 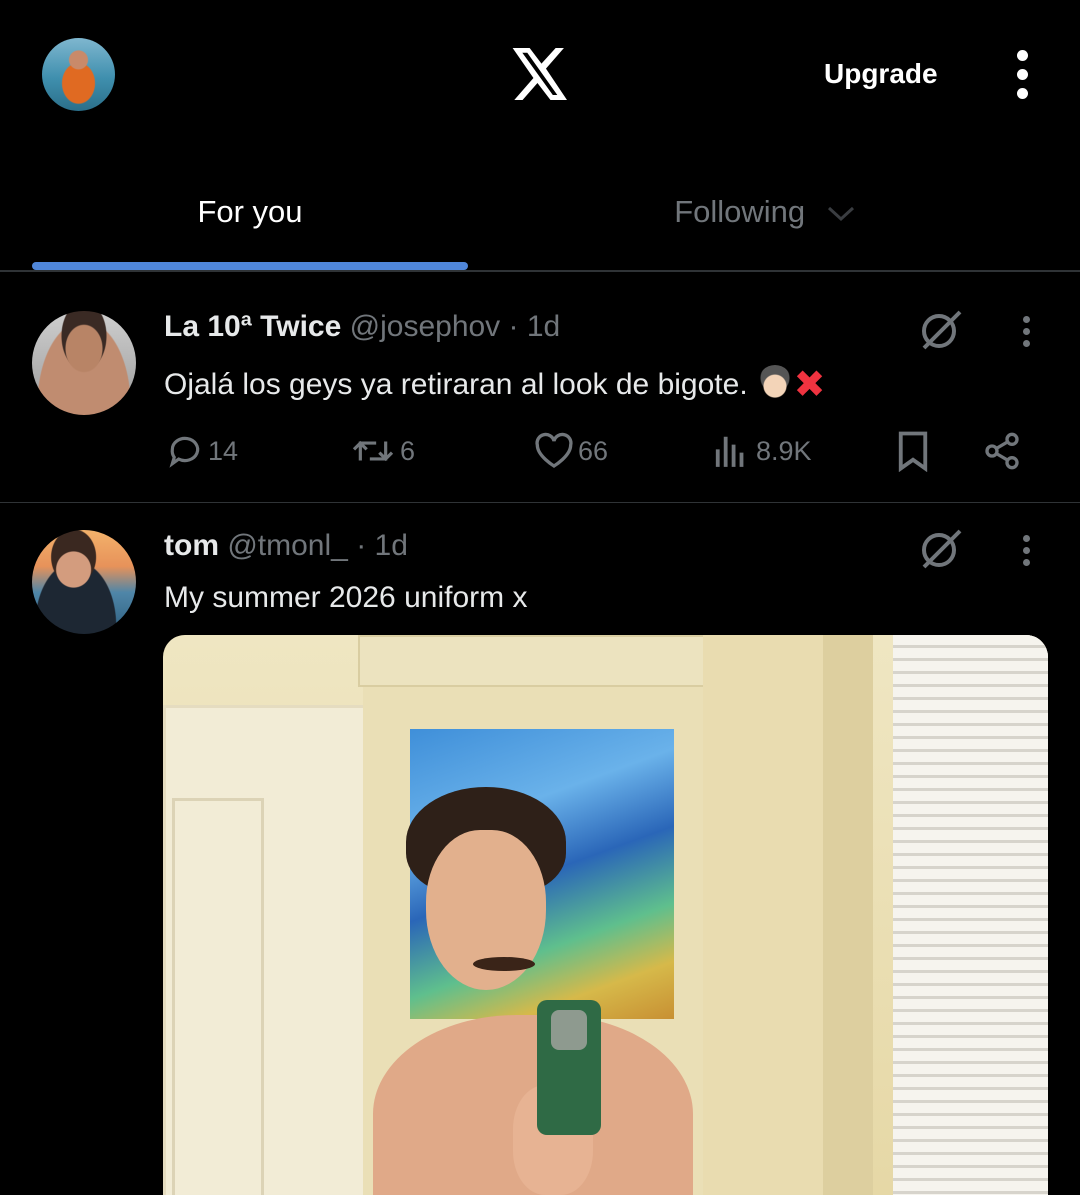 I want to click on tab-for-you: For you, so click(x=250, y=212).